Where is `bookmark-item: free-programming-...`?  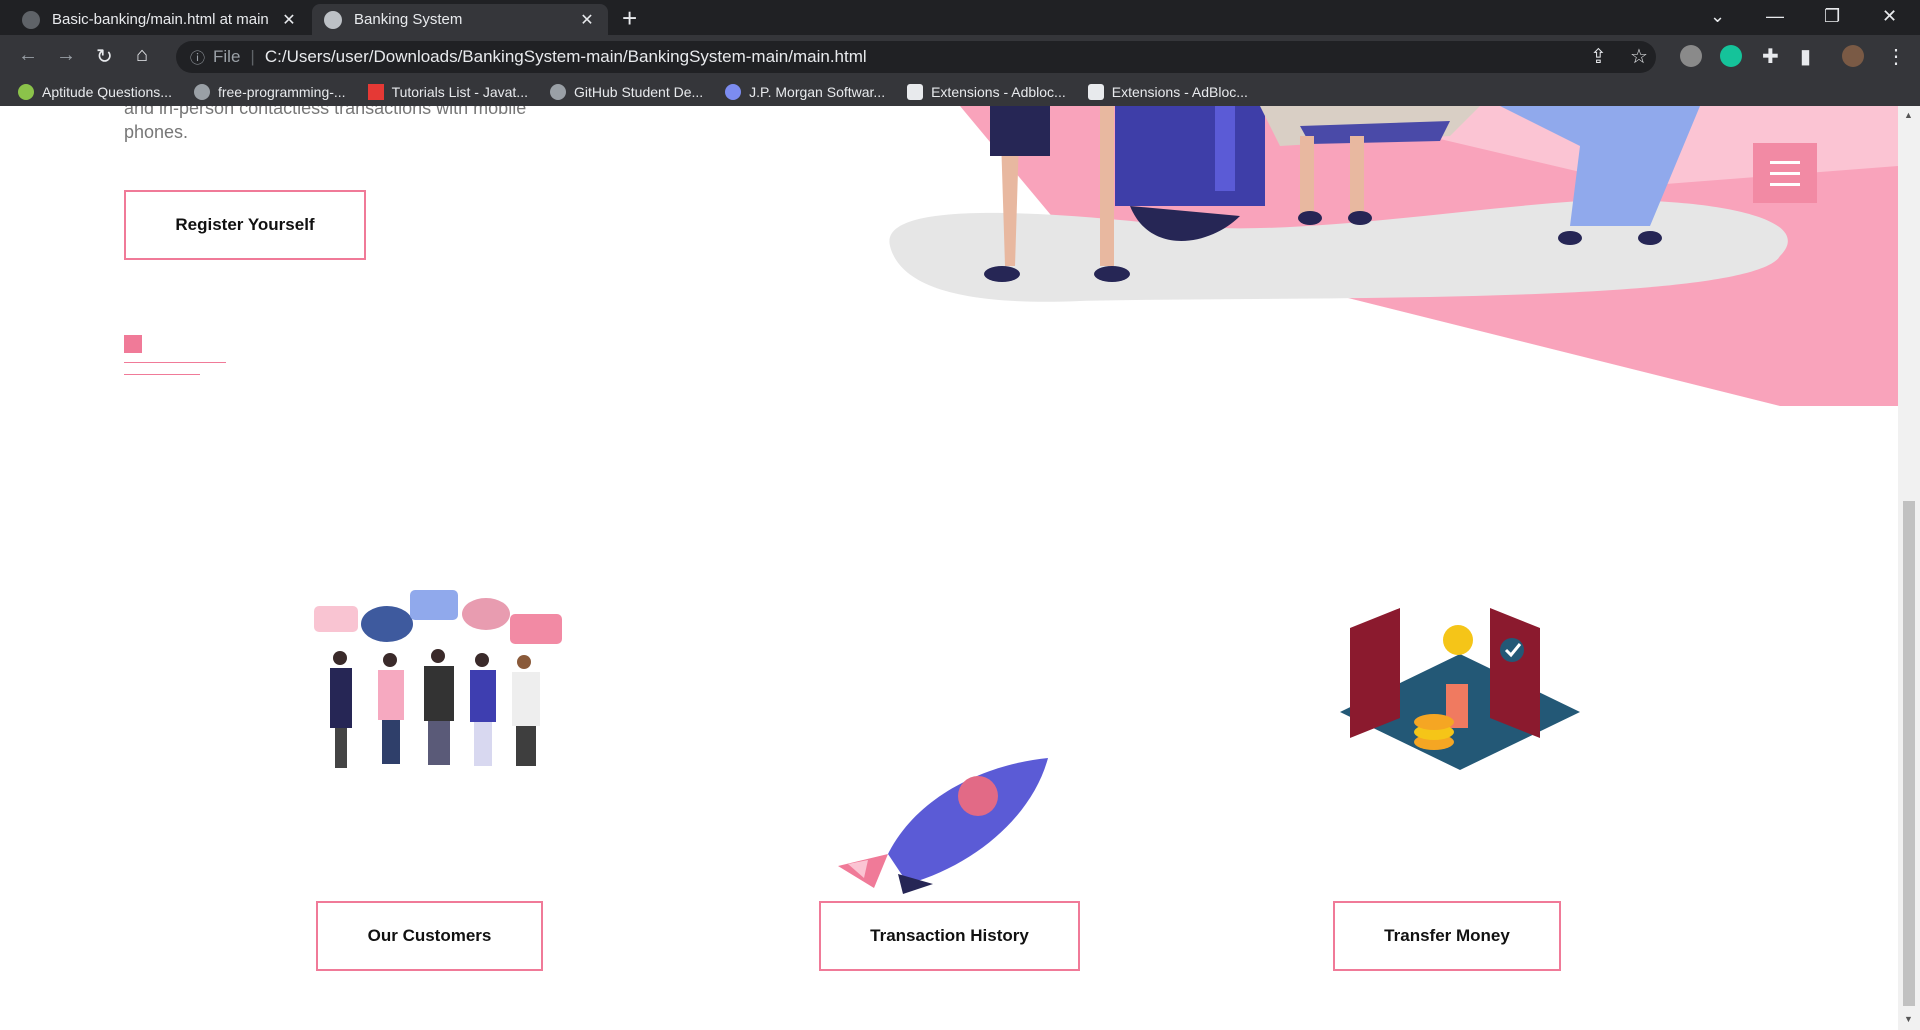
bookmark-item: free-programming-... is located at coordinates (269, 92).